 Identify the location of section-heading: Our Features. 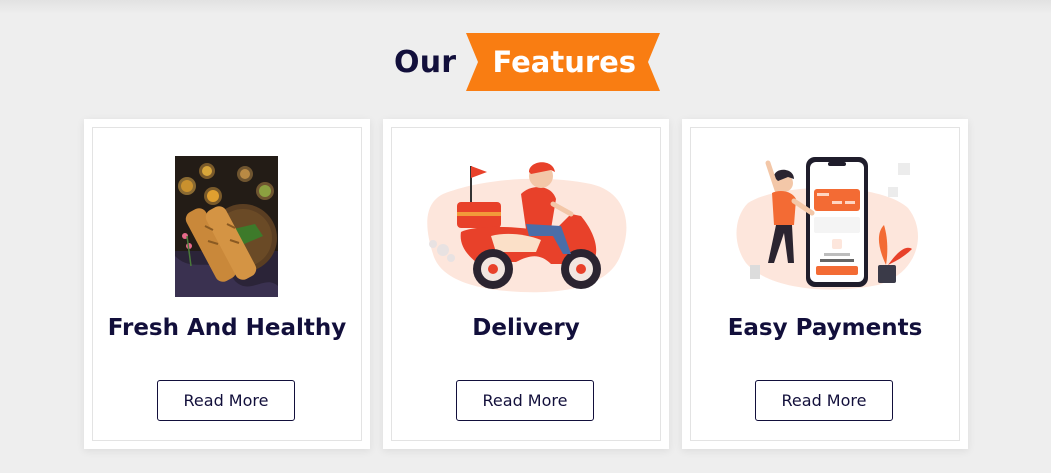
(527, 62).